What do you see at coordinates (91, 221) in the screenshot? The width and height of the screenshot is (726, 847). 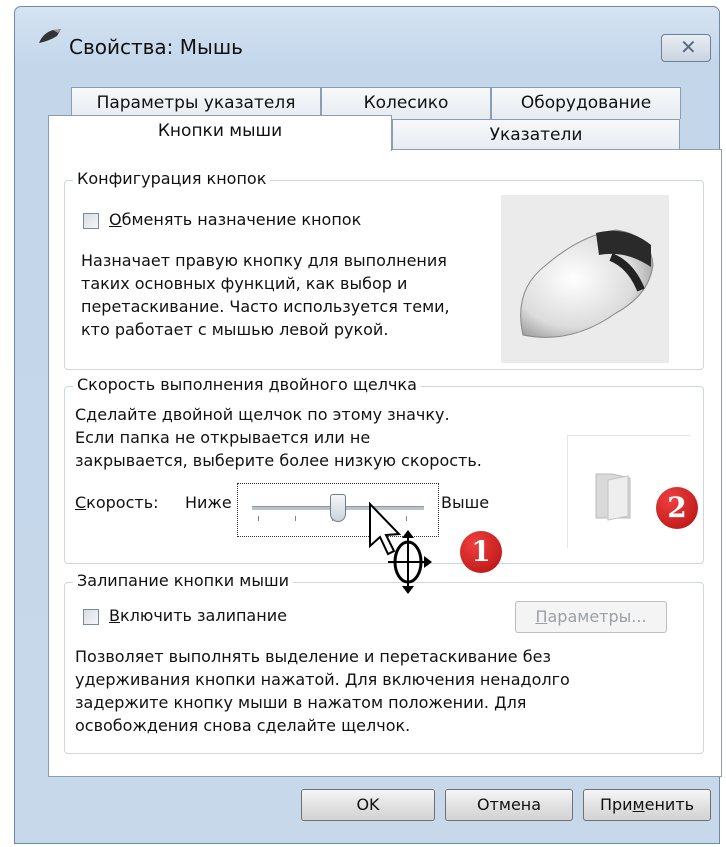 I see `swap-buttons-checkbox` at bounding box center [91, 221].